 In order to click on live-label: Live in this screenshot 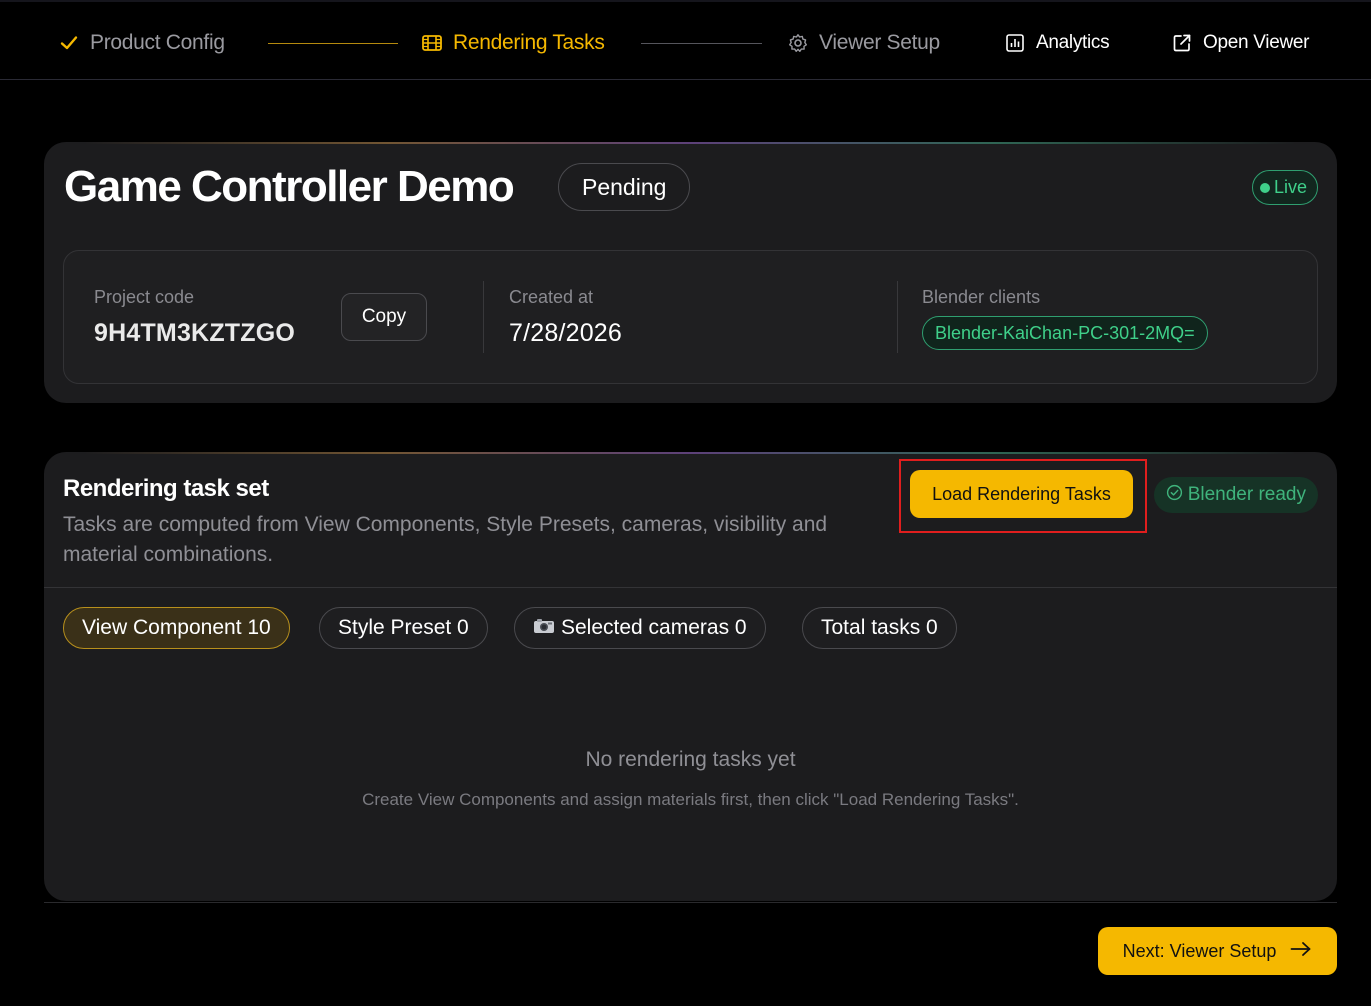, I will do `click(1290, 187)`.